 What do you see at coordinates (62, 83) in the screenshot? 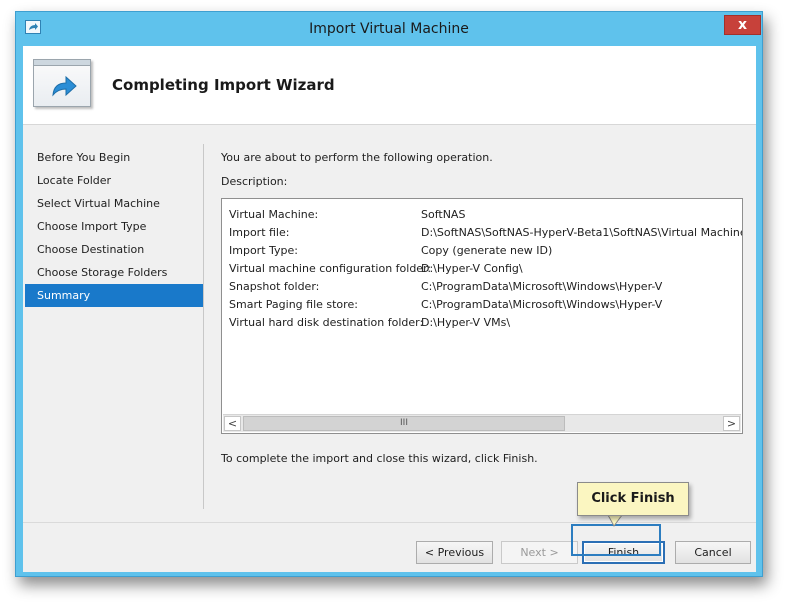
I see `import-arrow-icon` at bounding box center [62, 83].